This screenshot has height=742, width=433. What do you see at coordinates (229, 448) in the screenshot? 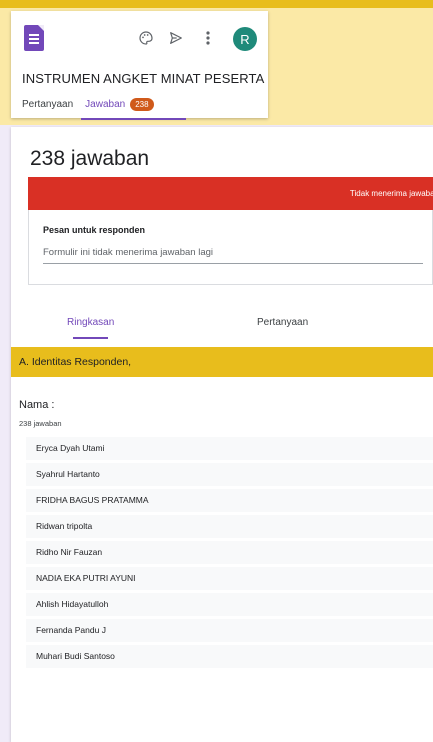
I see `answer-item: Eryca Dyah Utami` at bounding box center [229, 448].